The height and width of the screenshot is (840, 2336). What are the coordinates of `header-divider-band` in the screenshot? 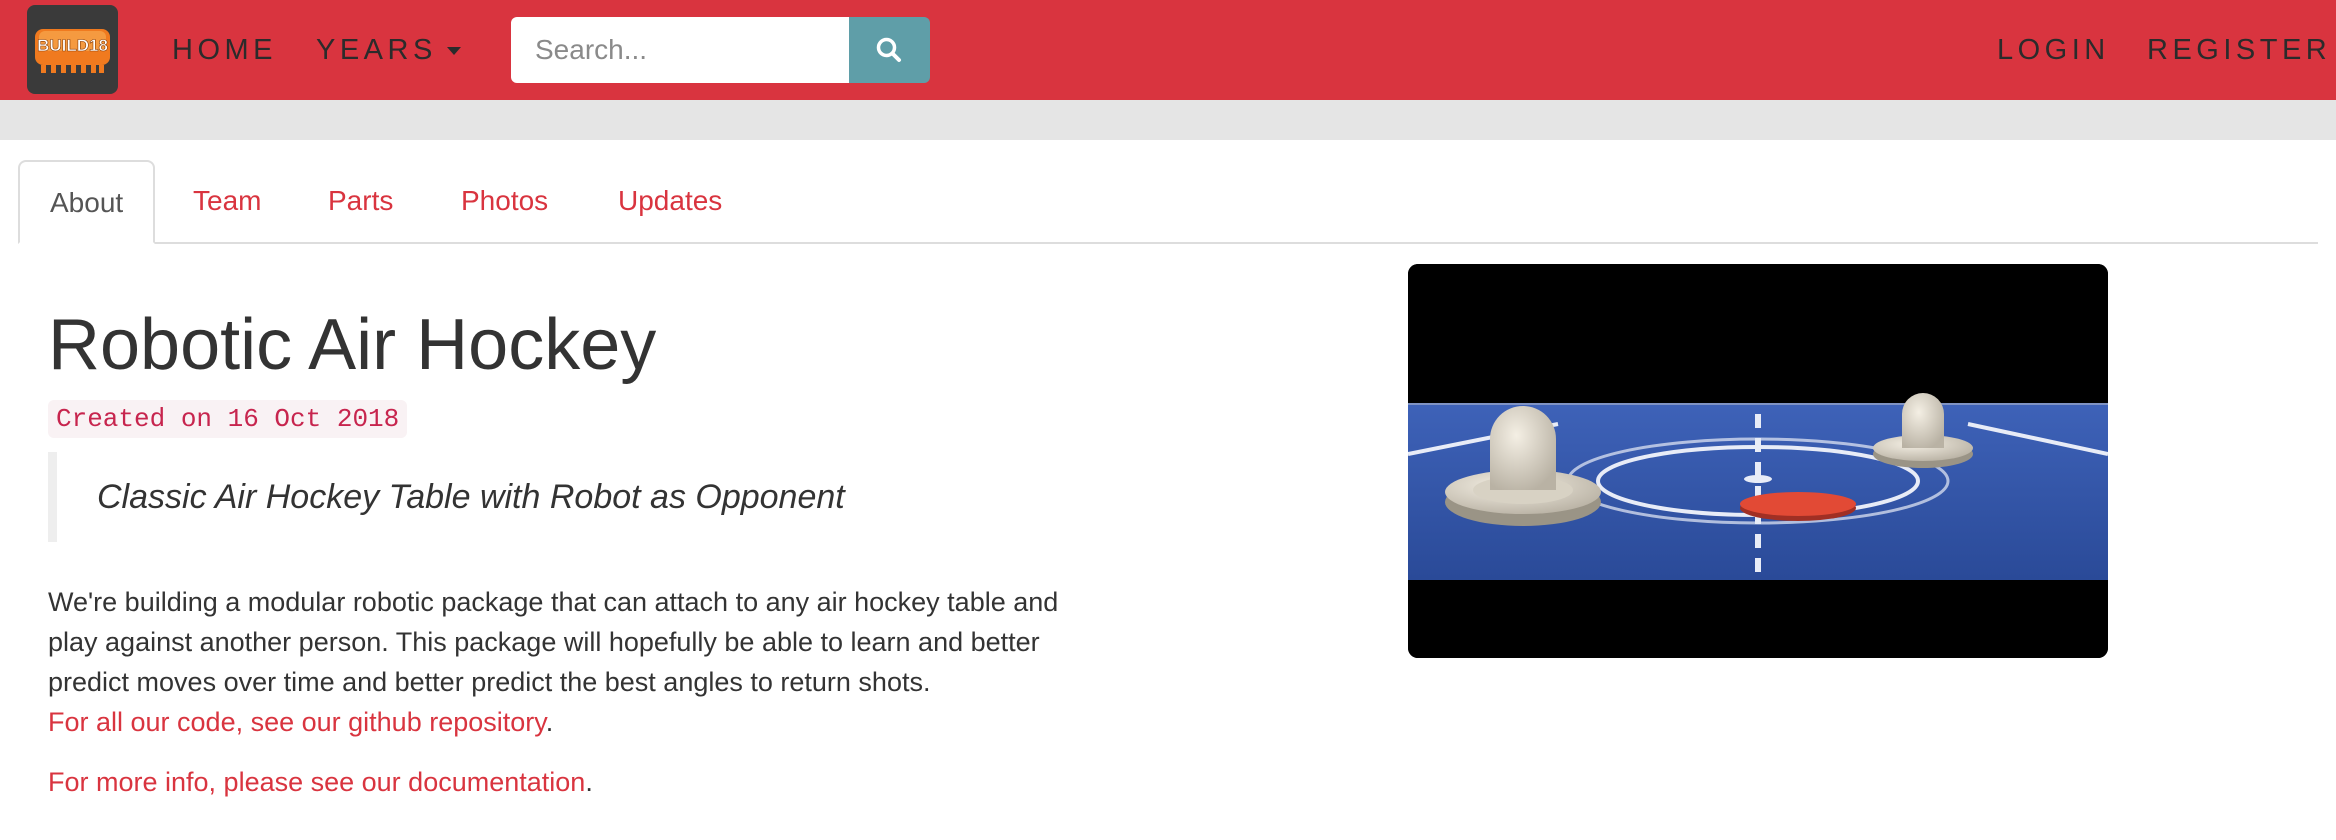 It's located at (1168, 120).